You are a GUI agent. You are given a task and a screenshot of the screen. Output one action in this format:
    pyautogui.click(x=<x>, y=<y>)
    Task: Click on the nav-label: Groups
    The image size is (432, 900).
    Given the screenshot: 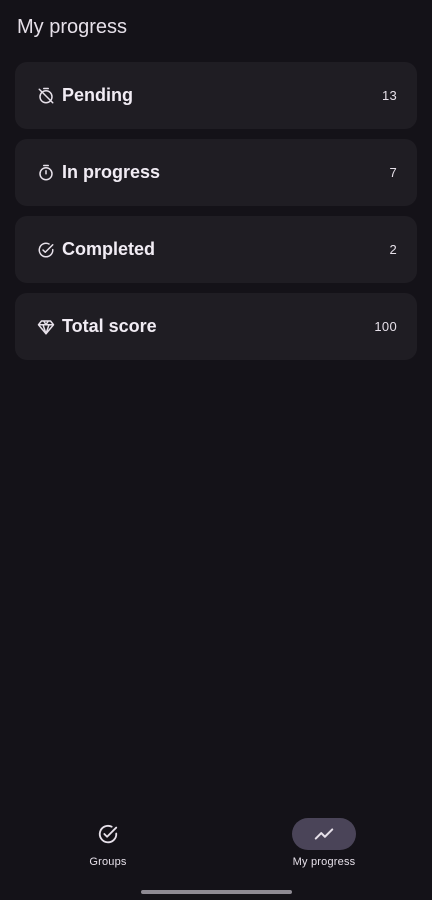 What is the action you would take?
    pyautogui.click(x=108, y=862)
    